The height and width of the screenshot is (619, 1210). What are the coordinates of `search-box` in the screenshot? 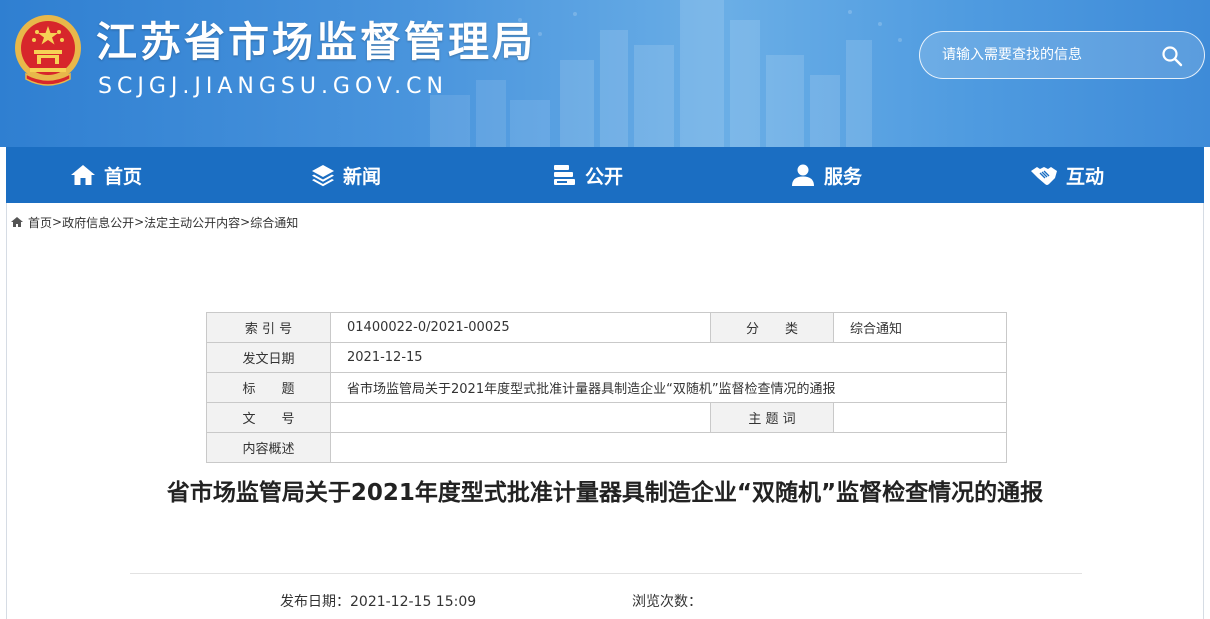 It's located at (1062, 55).